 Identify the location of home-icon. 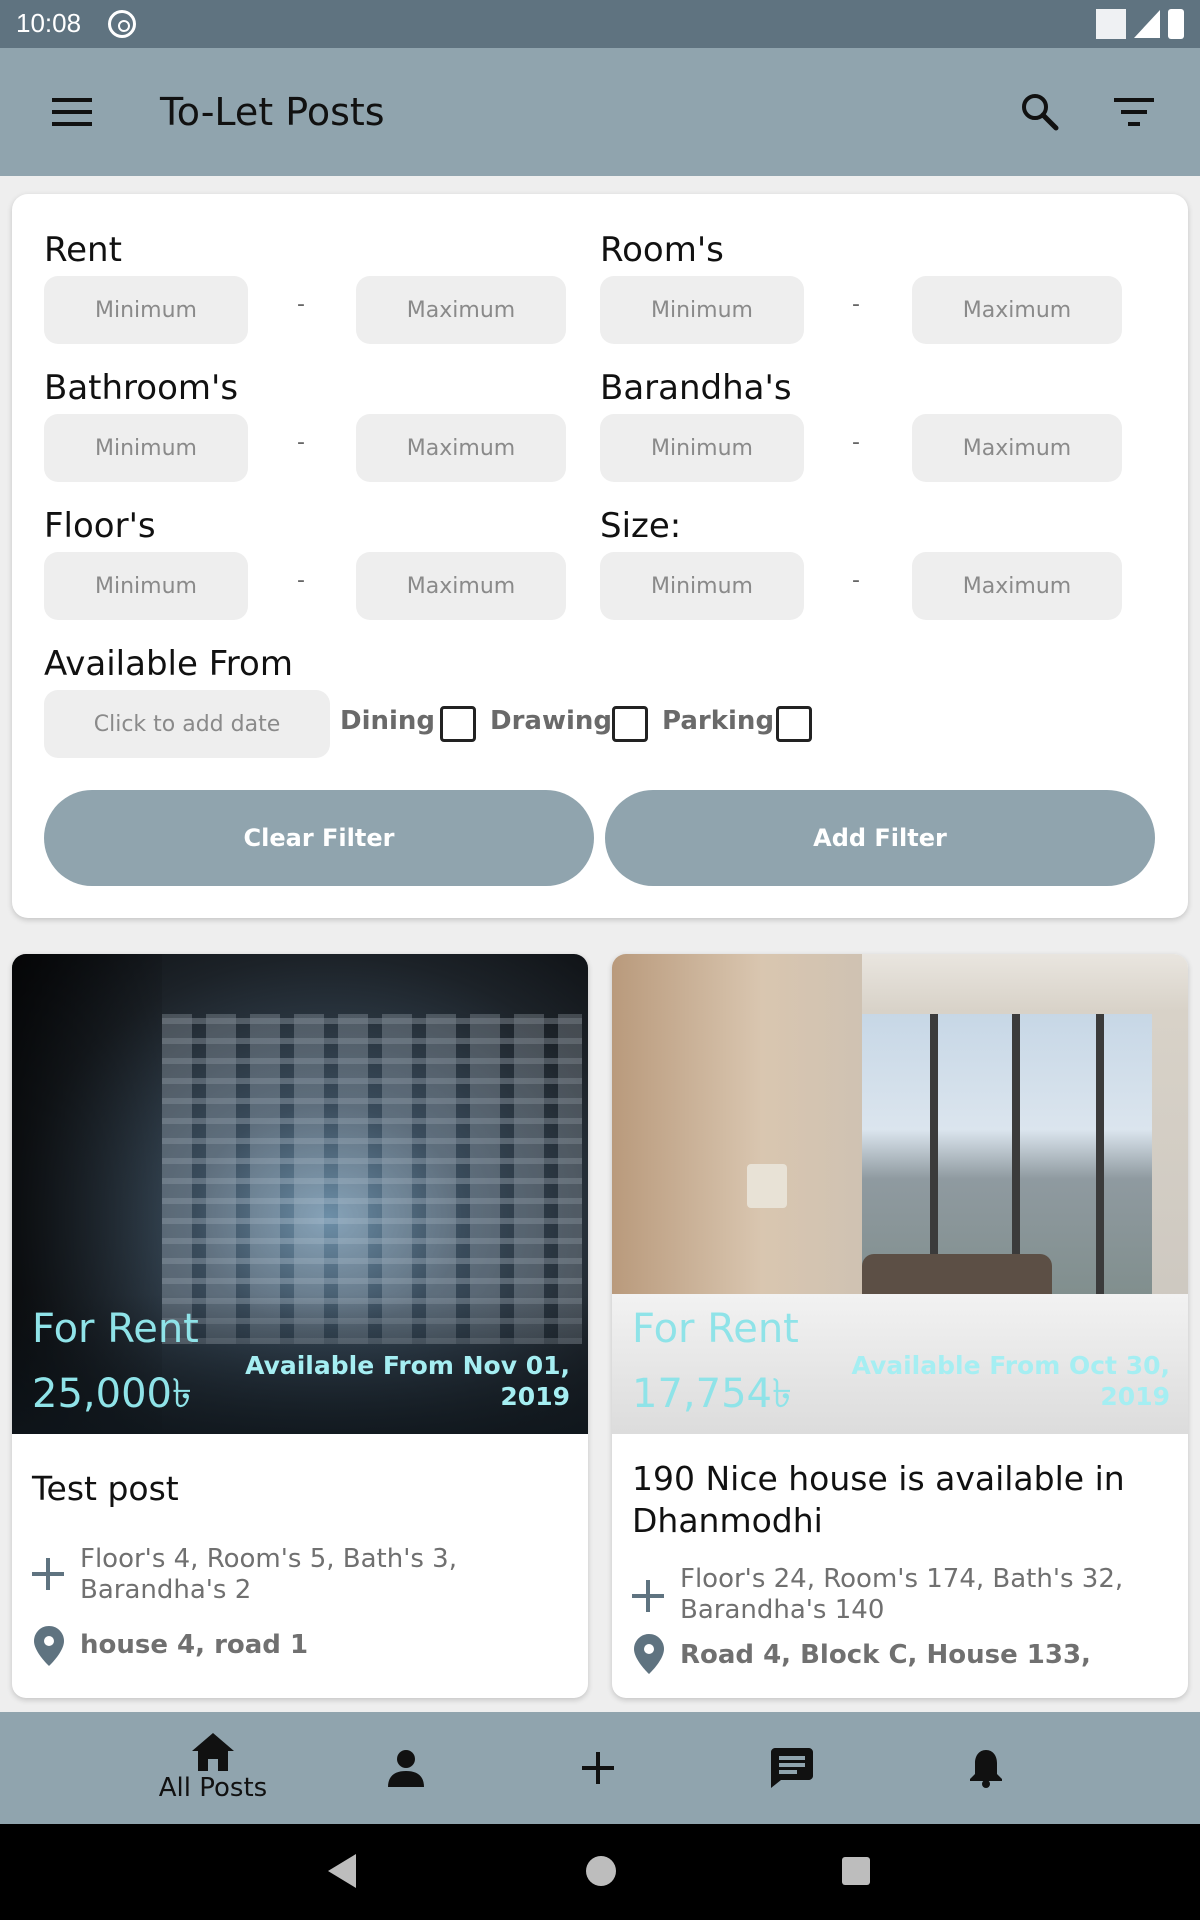
(213, 1752).